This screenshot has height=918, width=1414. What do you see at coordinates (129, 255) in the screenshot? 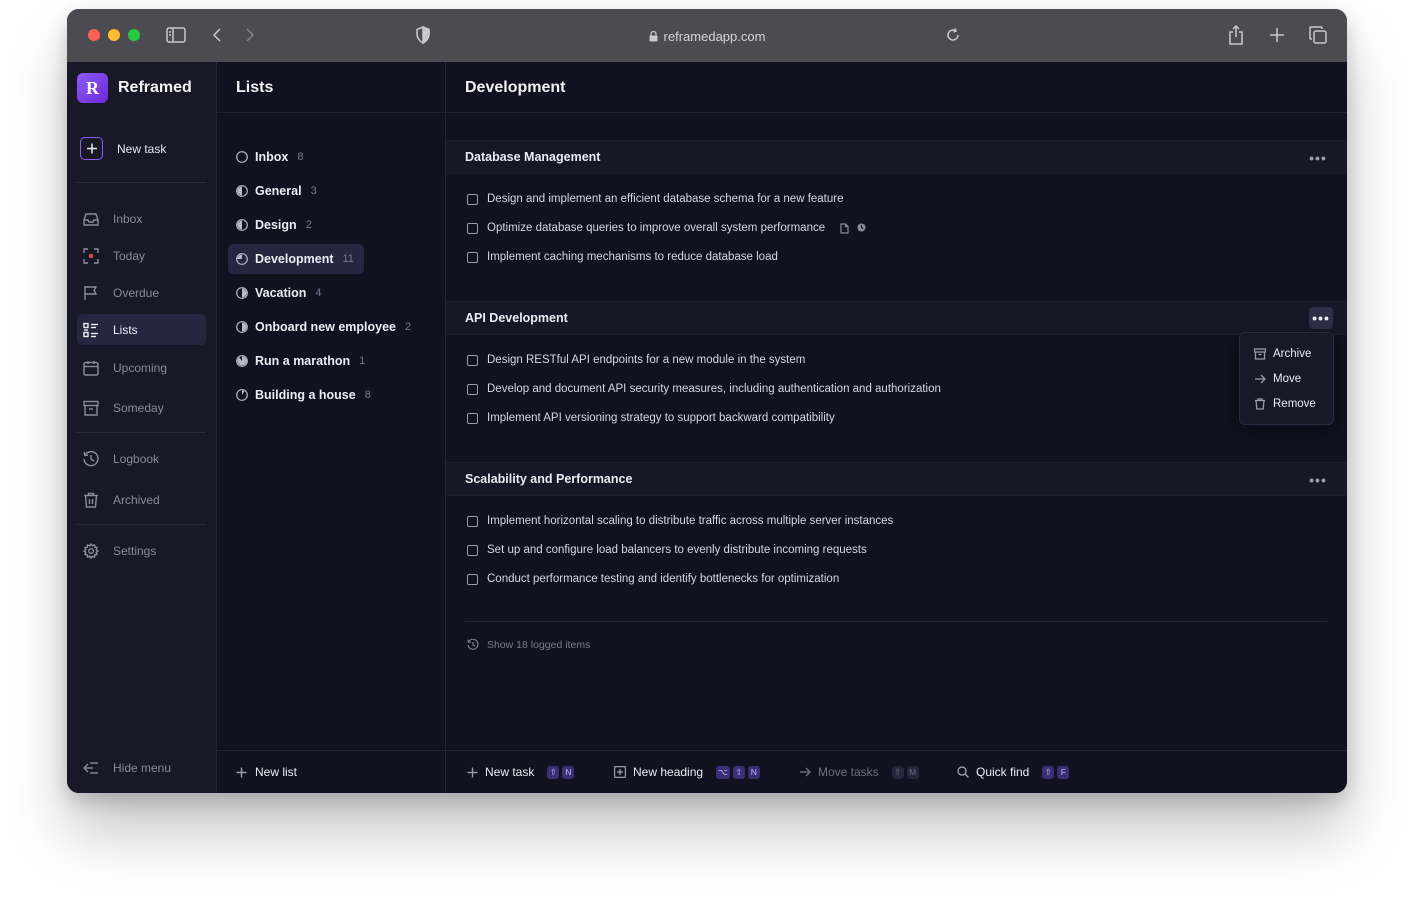
I see `sidebar-item-label: Today` at bounding box center [129, 255].